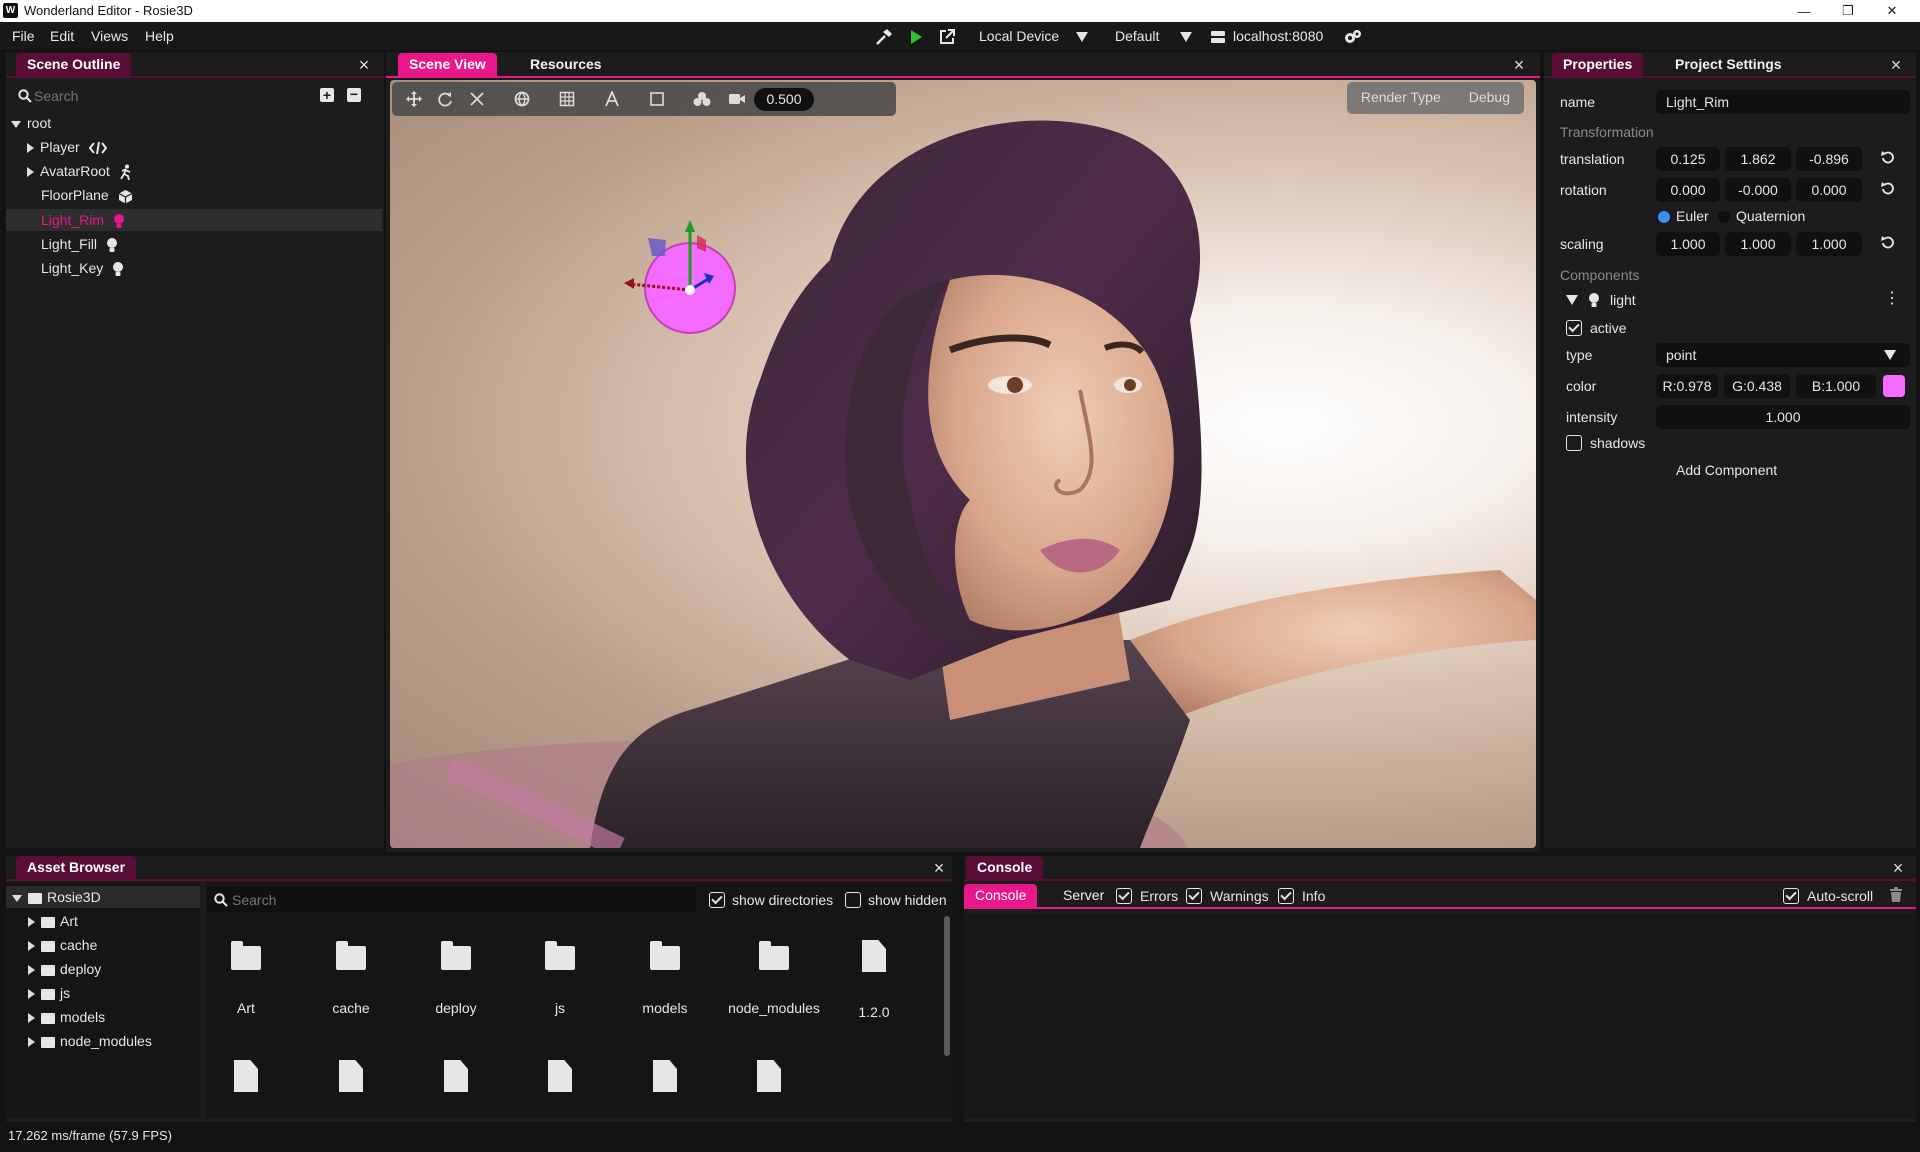 Image resolution: width=1920 pixels, height=1152 pixels. What do you see at coordinates (1401, 98) in the screenshot?
I see `render-type-button: Render Type` at bounding box center [1401, 98].